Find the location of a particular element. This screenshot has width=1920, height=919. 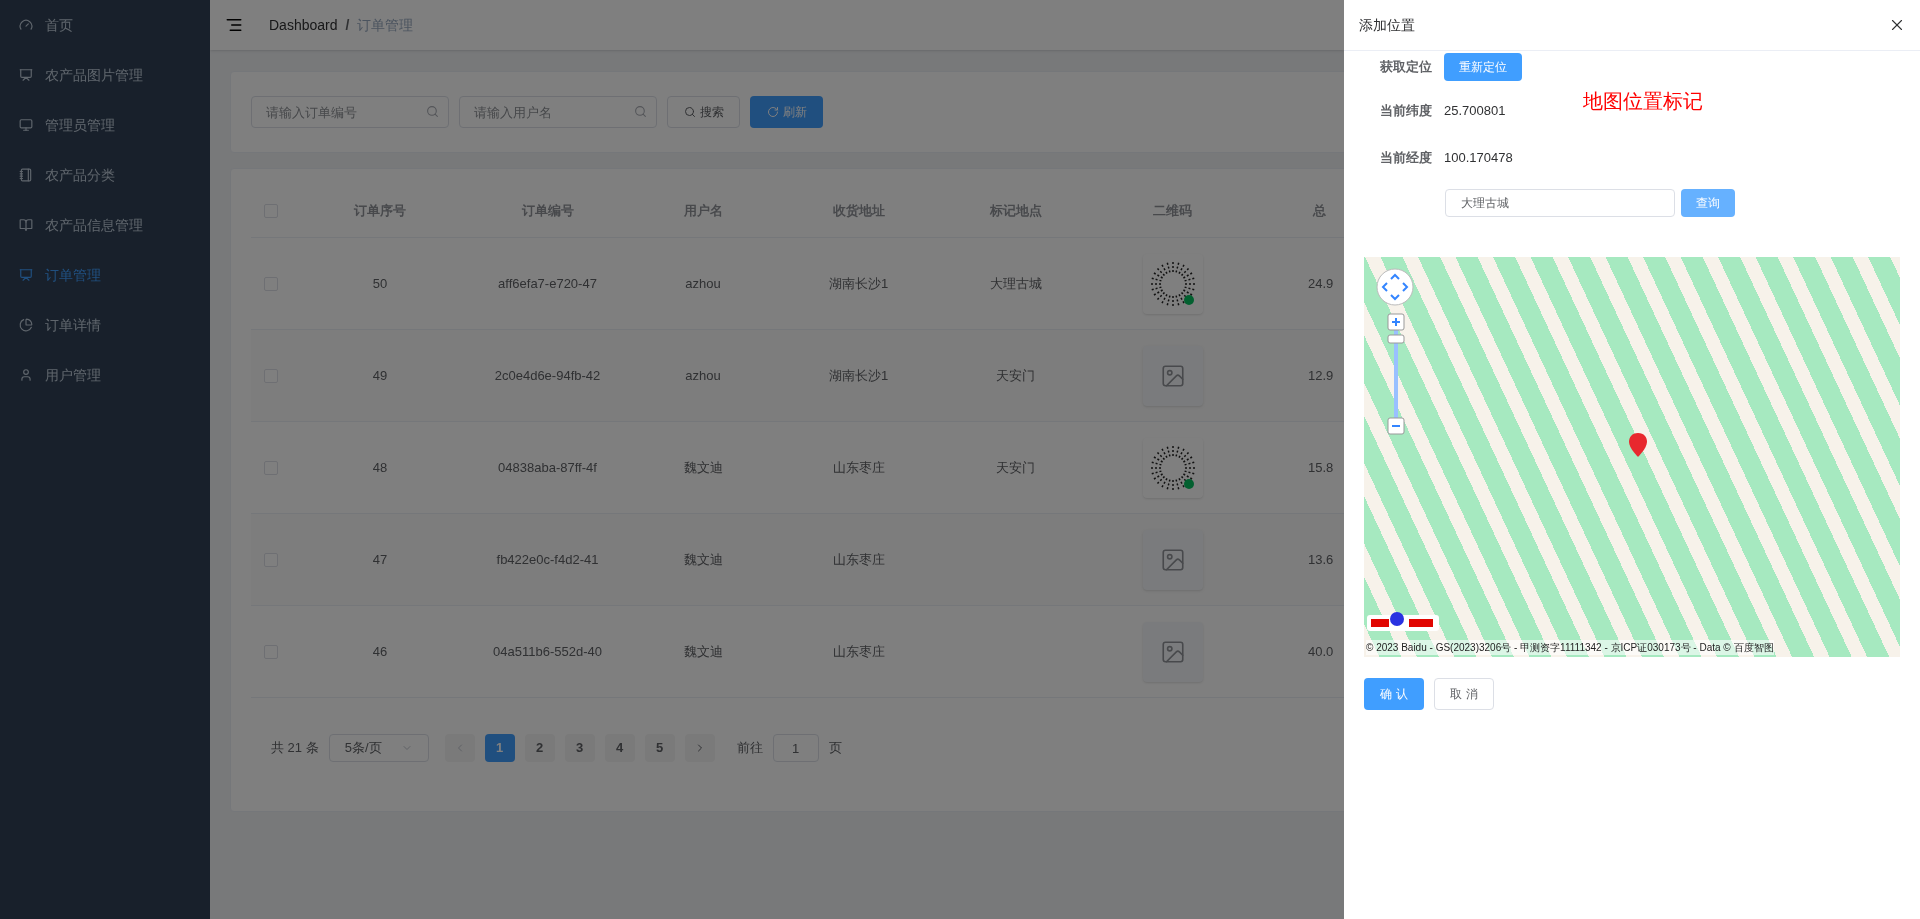

map-heading: 地图位置标记 is located at coordinates (1643, 101).